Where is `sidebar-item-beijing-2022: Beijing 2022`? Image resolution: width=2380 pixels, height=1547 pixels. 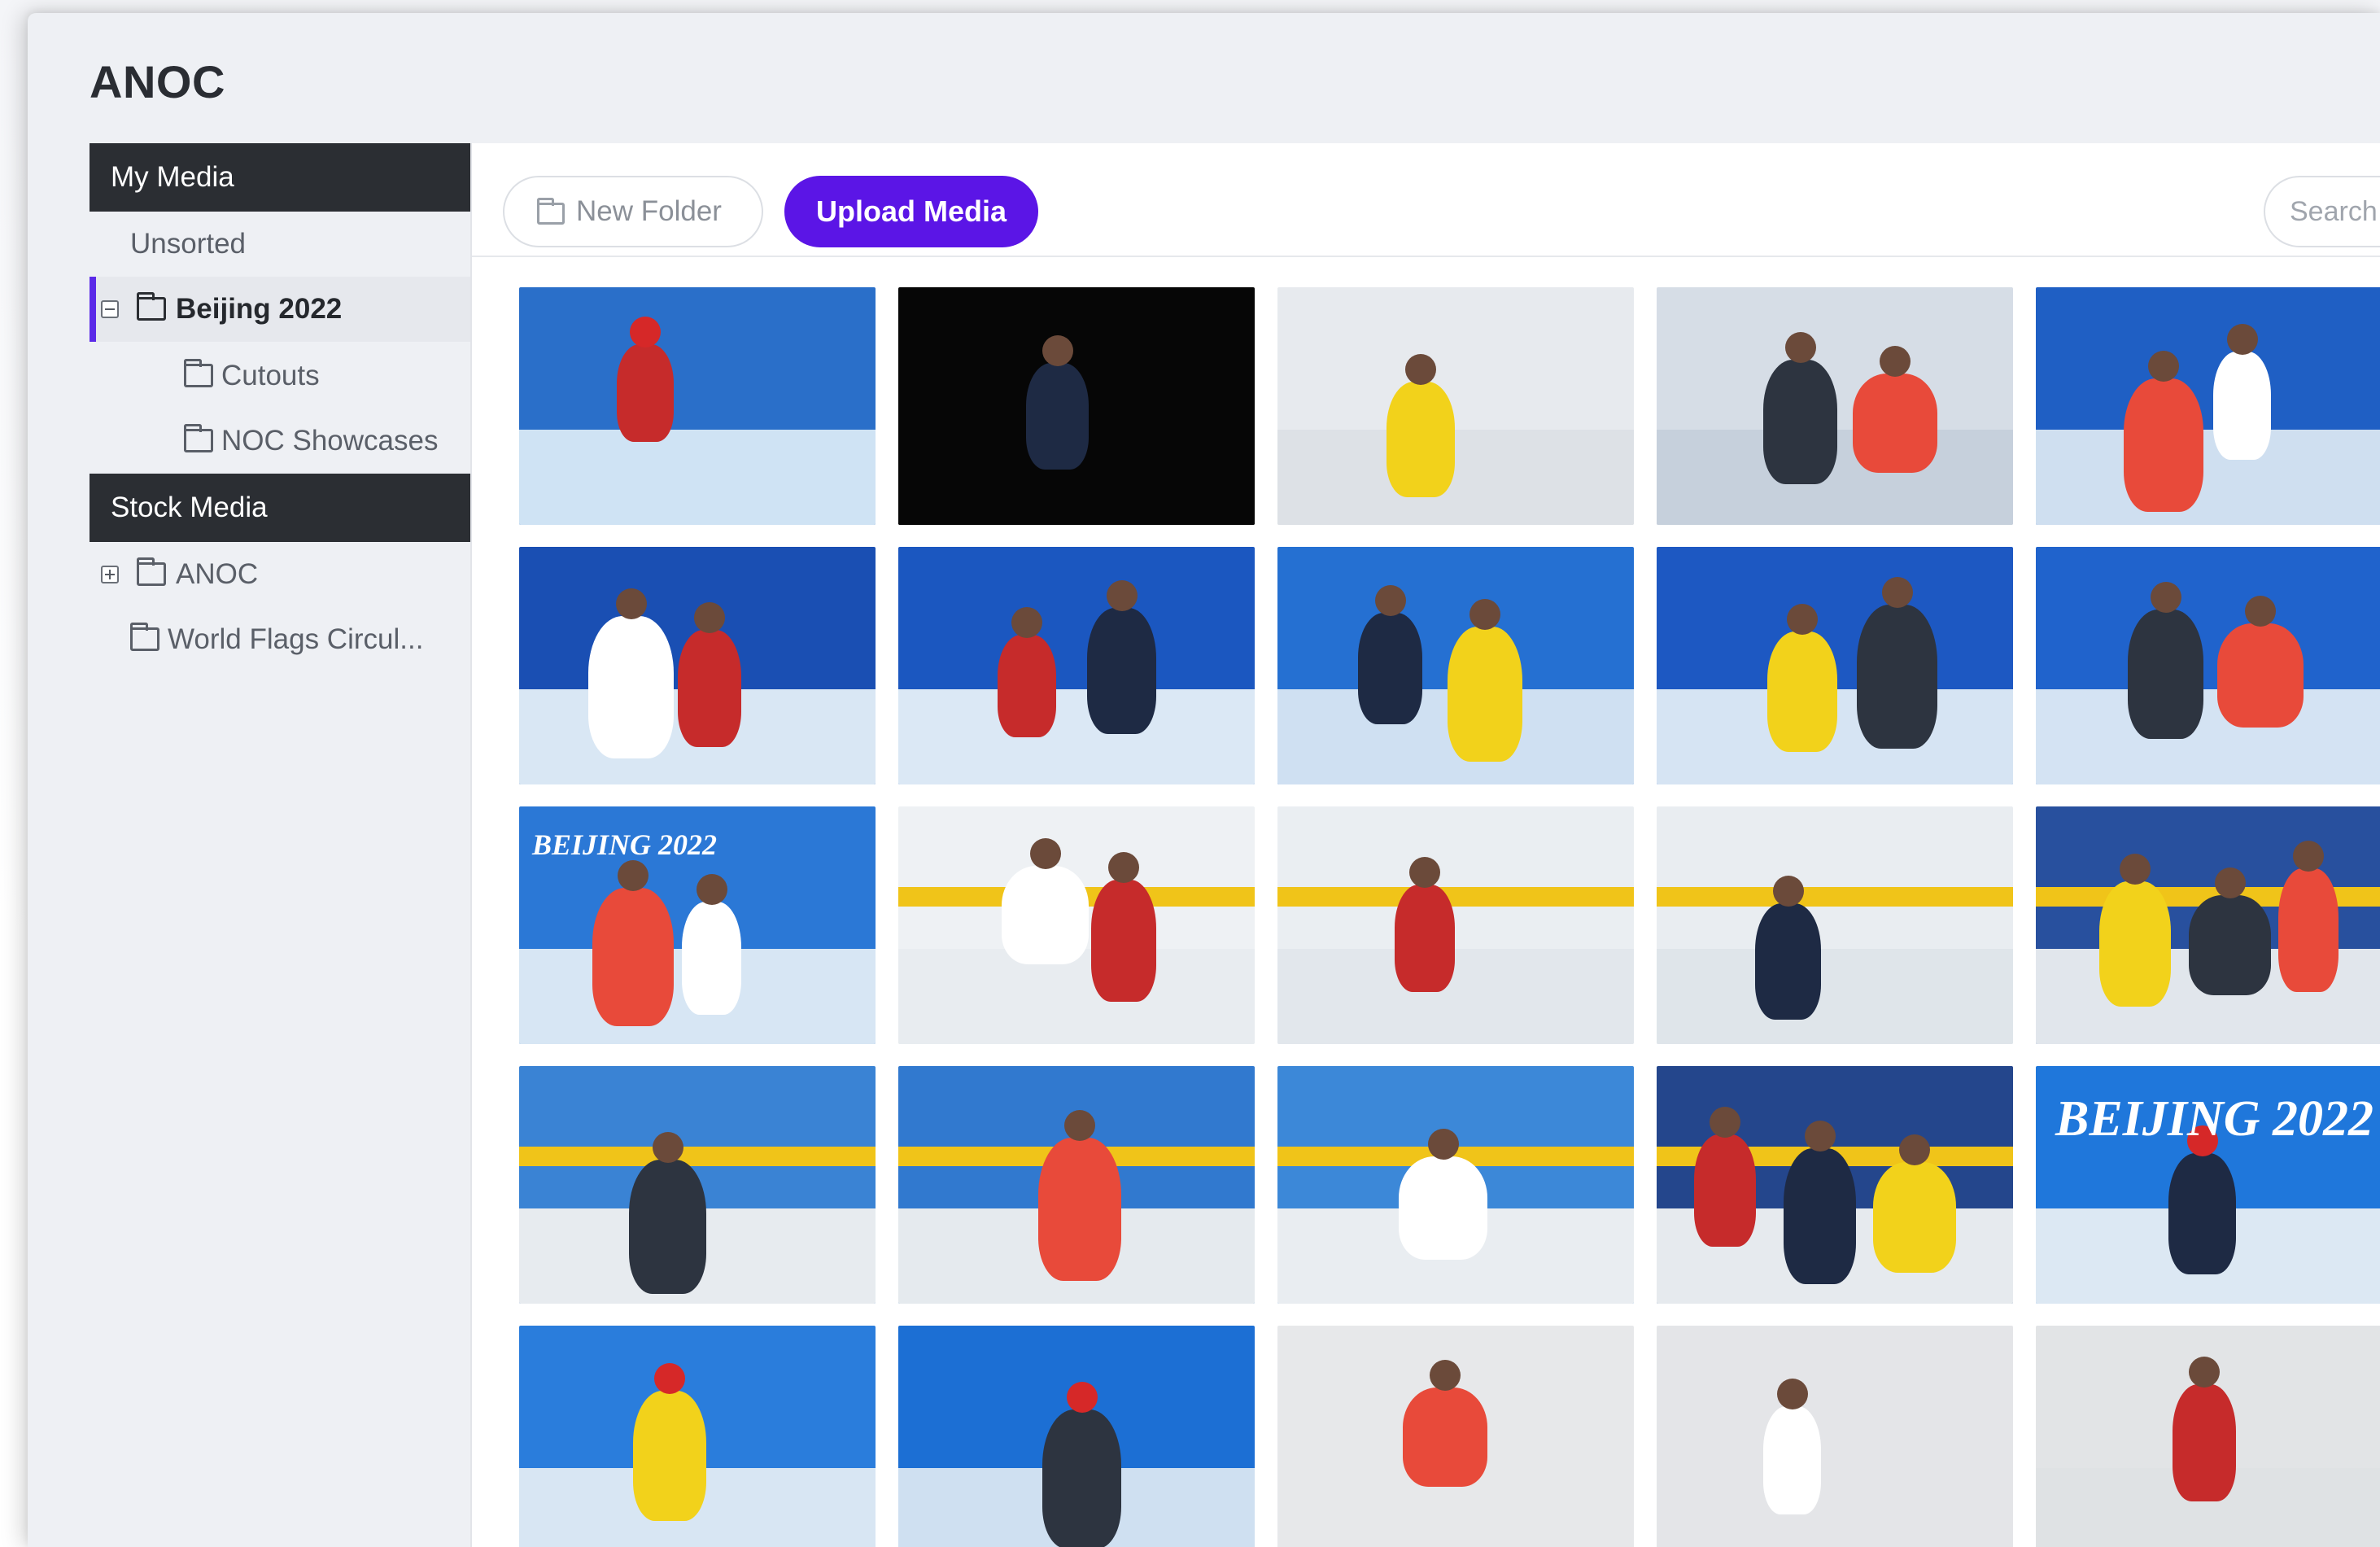 sidebar-item-beijing-2022: Beijing 2022 is located at coordinates (280, 310).